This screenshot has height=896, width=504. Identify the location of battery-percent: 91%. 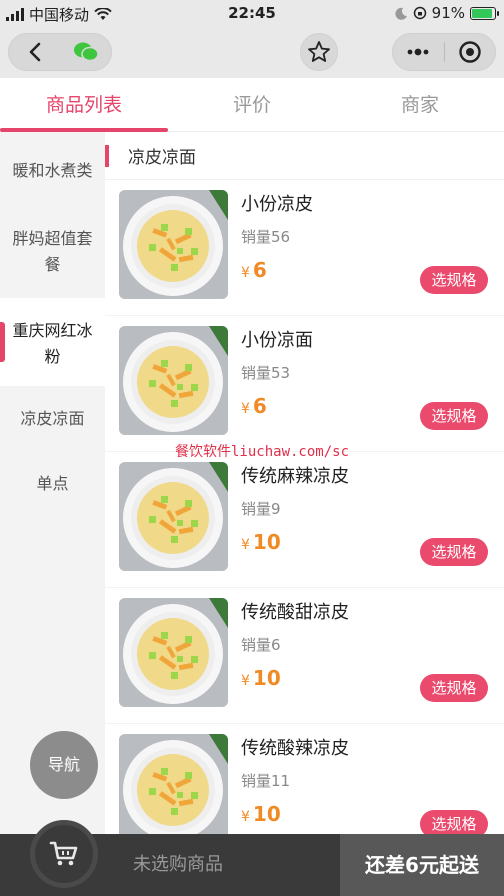
(448, 13).